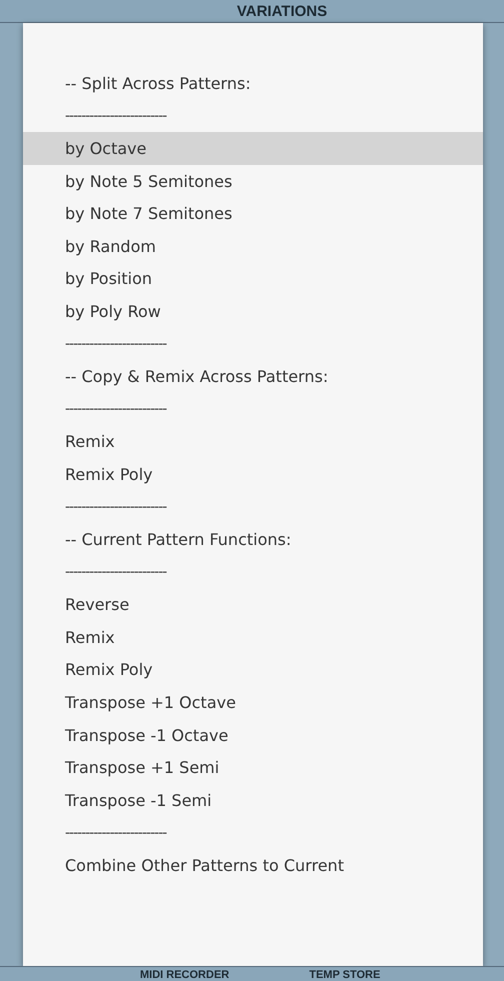 Image resolution: width=504 pixels, height=981 pixels. What do you see at coordinates (344, 975) in the screenshot?
I see `panel-title: TEMP STORE` at bounding box center [344, 975].